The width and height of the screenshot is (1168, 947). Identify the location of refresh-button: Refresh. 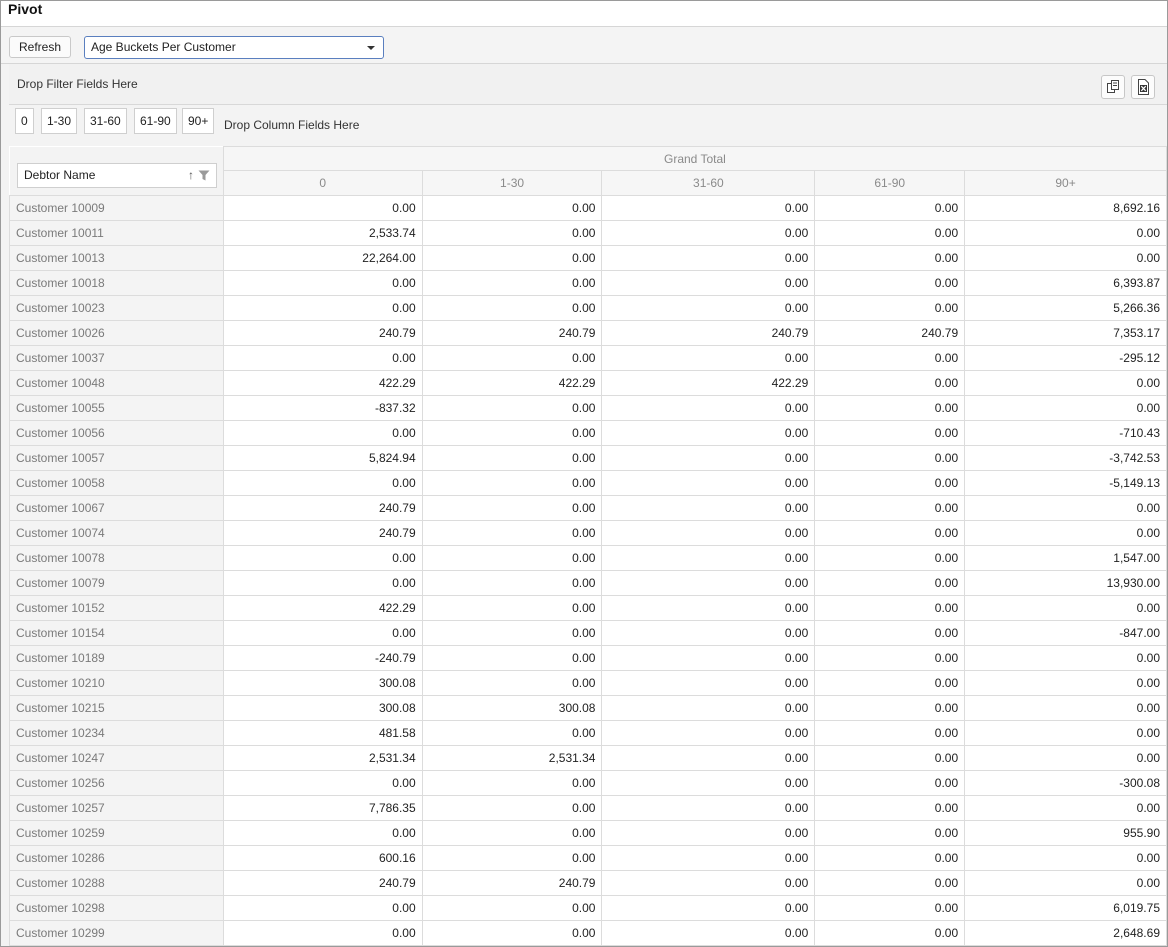
(40, 47).